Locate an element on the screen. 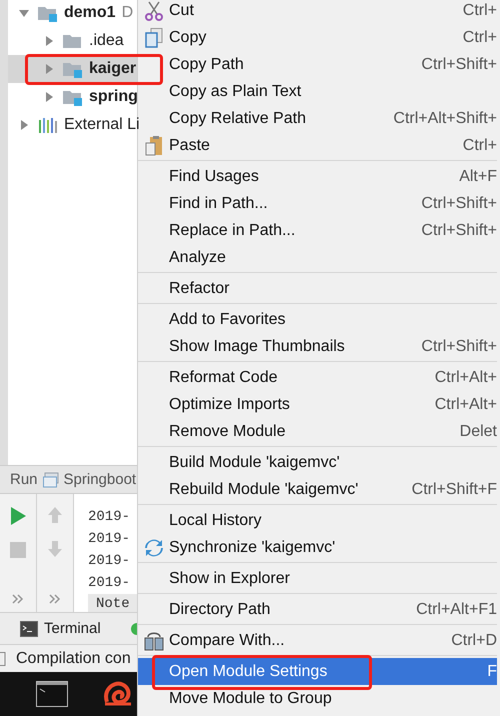 This screenshot has width=500, height=716. shortcut-label: Ctrl+Alt+Shift+ is located at coordinates (444, 119).